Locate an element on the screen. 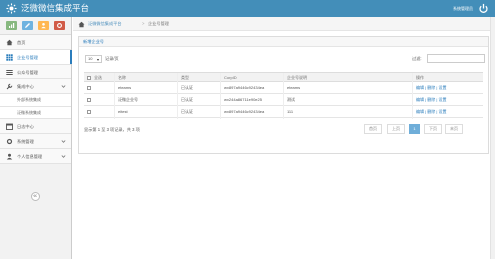  column-header-actions: 操作 is located at coordinates (420, 77).